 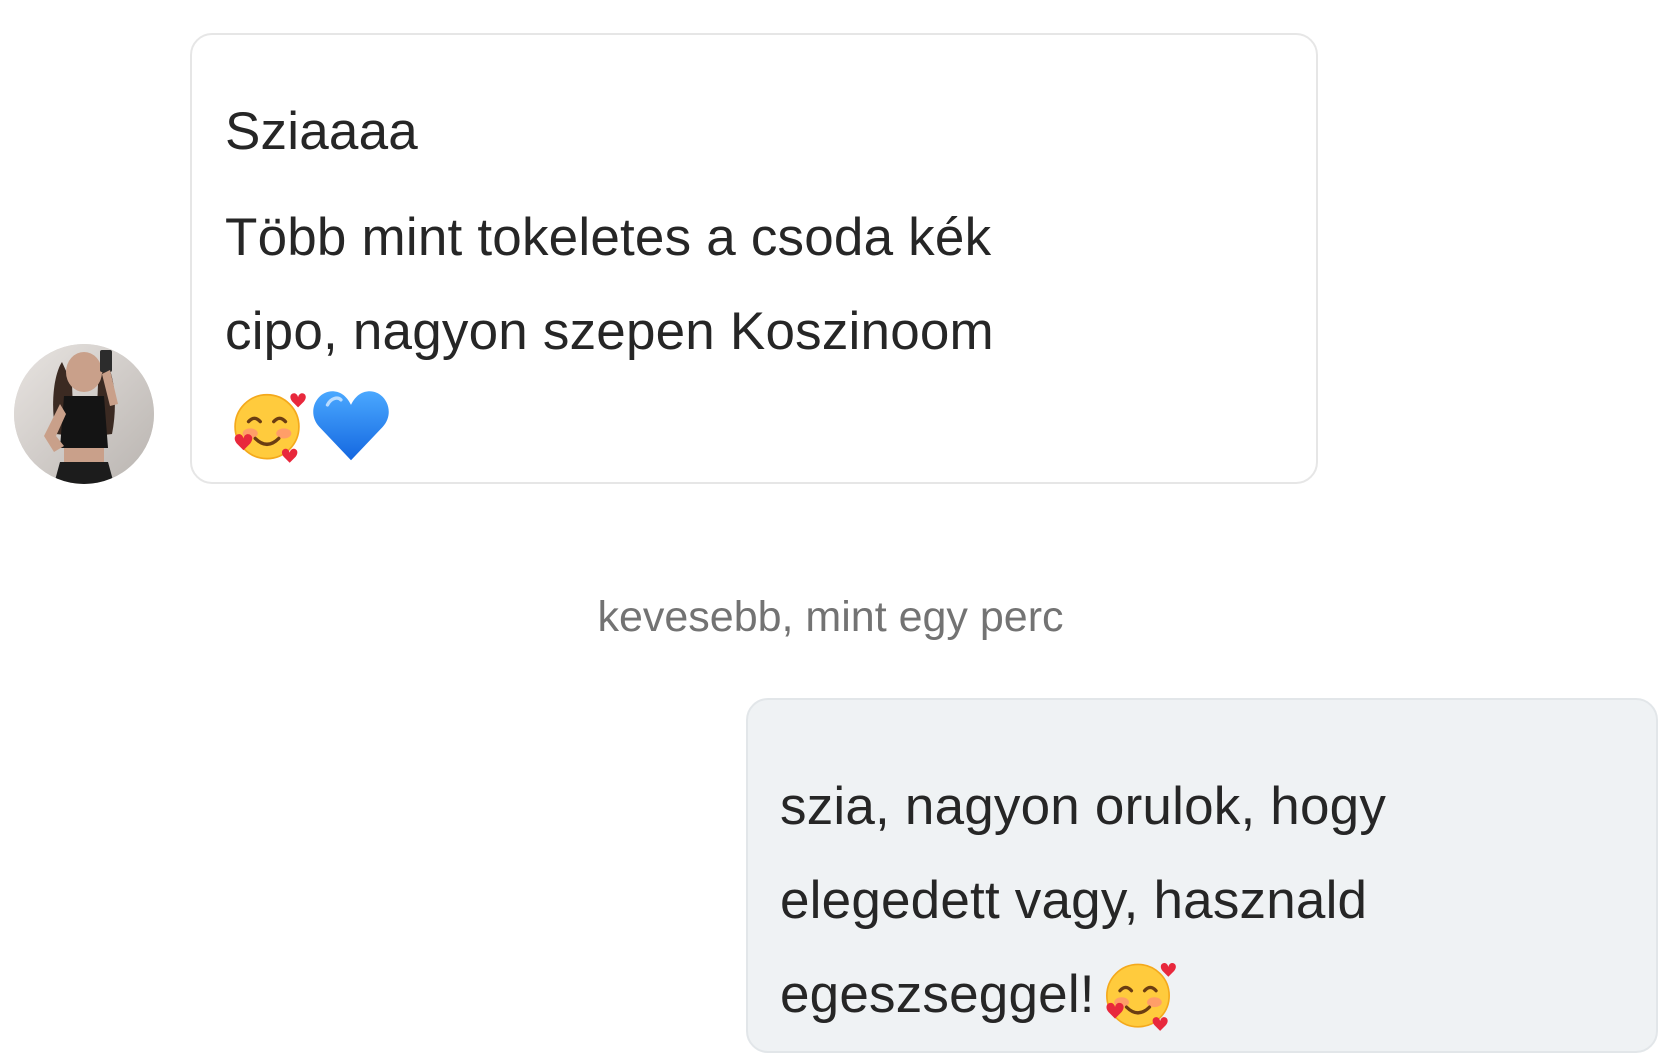 I want to click on message-emoji-line, so click(x=770, y=426).